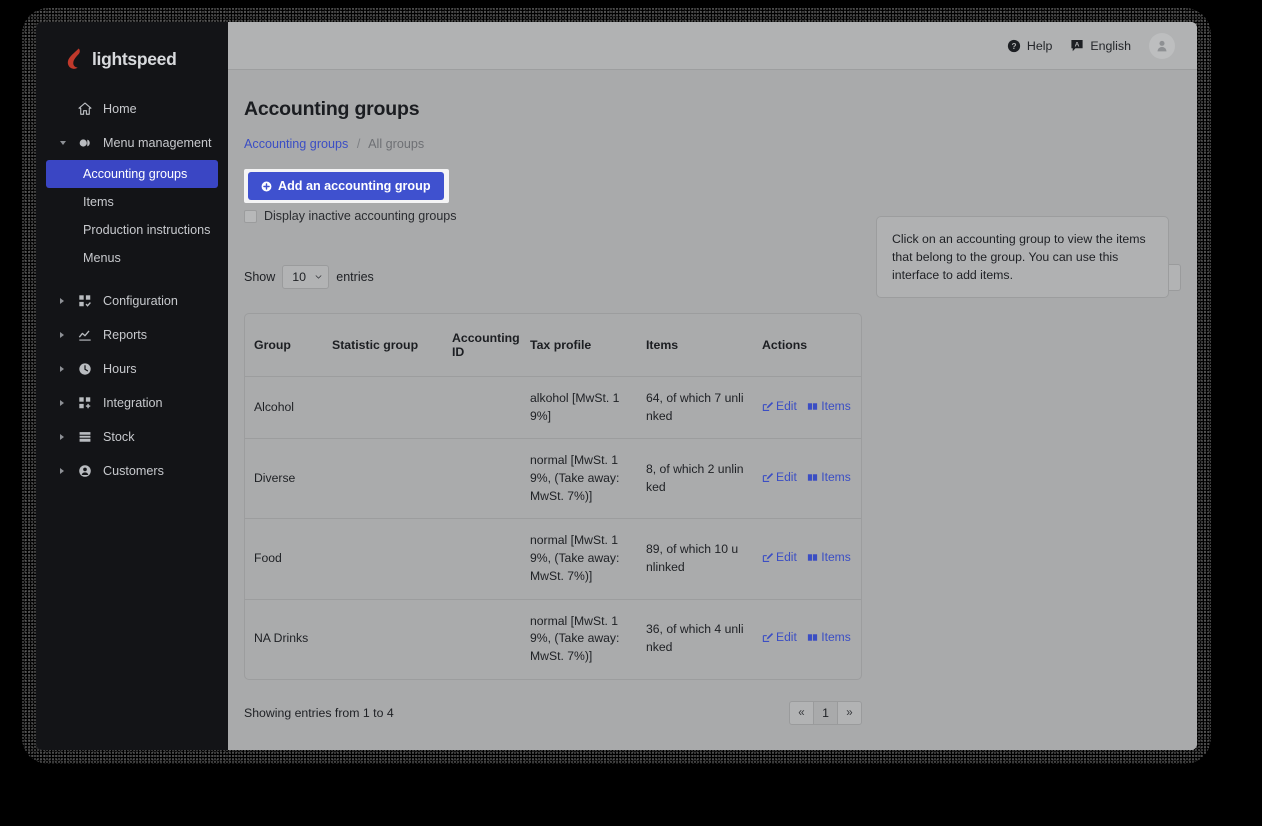  Describe the element at coordinates (135, 174) in the screenshot. I see `sidebar-subitem-label: Accounting groups` at that location.